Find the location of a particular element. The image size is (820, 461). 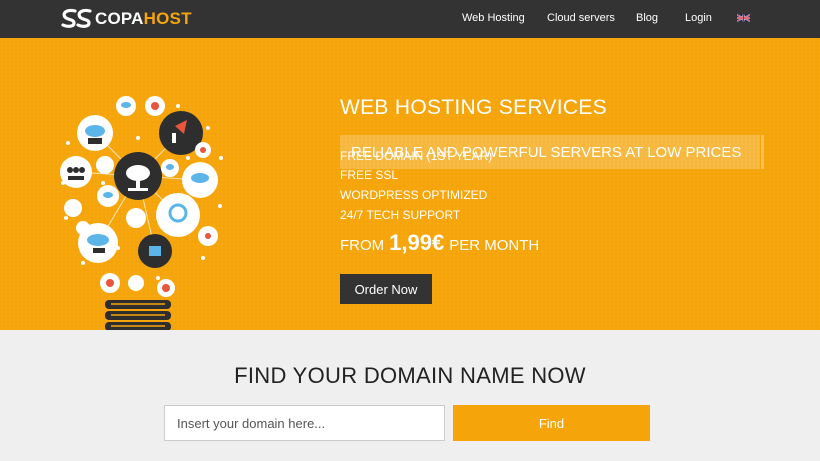

feature-item: FREE DOMAIN (1ST YEAR) is located at coordinates (416, 156).